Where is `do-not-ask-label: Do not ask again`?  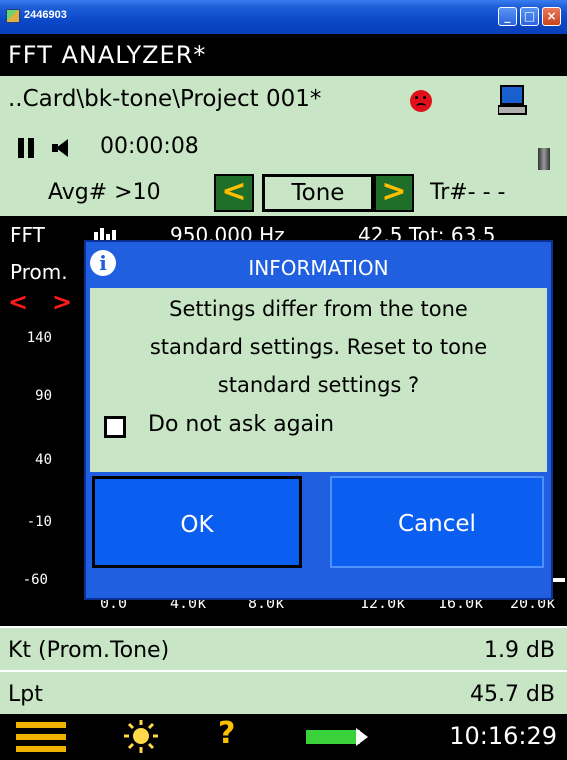 do-not-ask-label: Do not ask again is located at coordinates (241, 424).